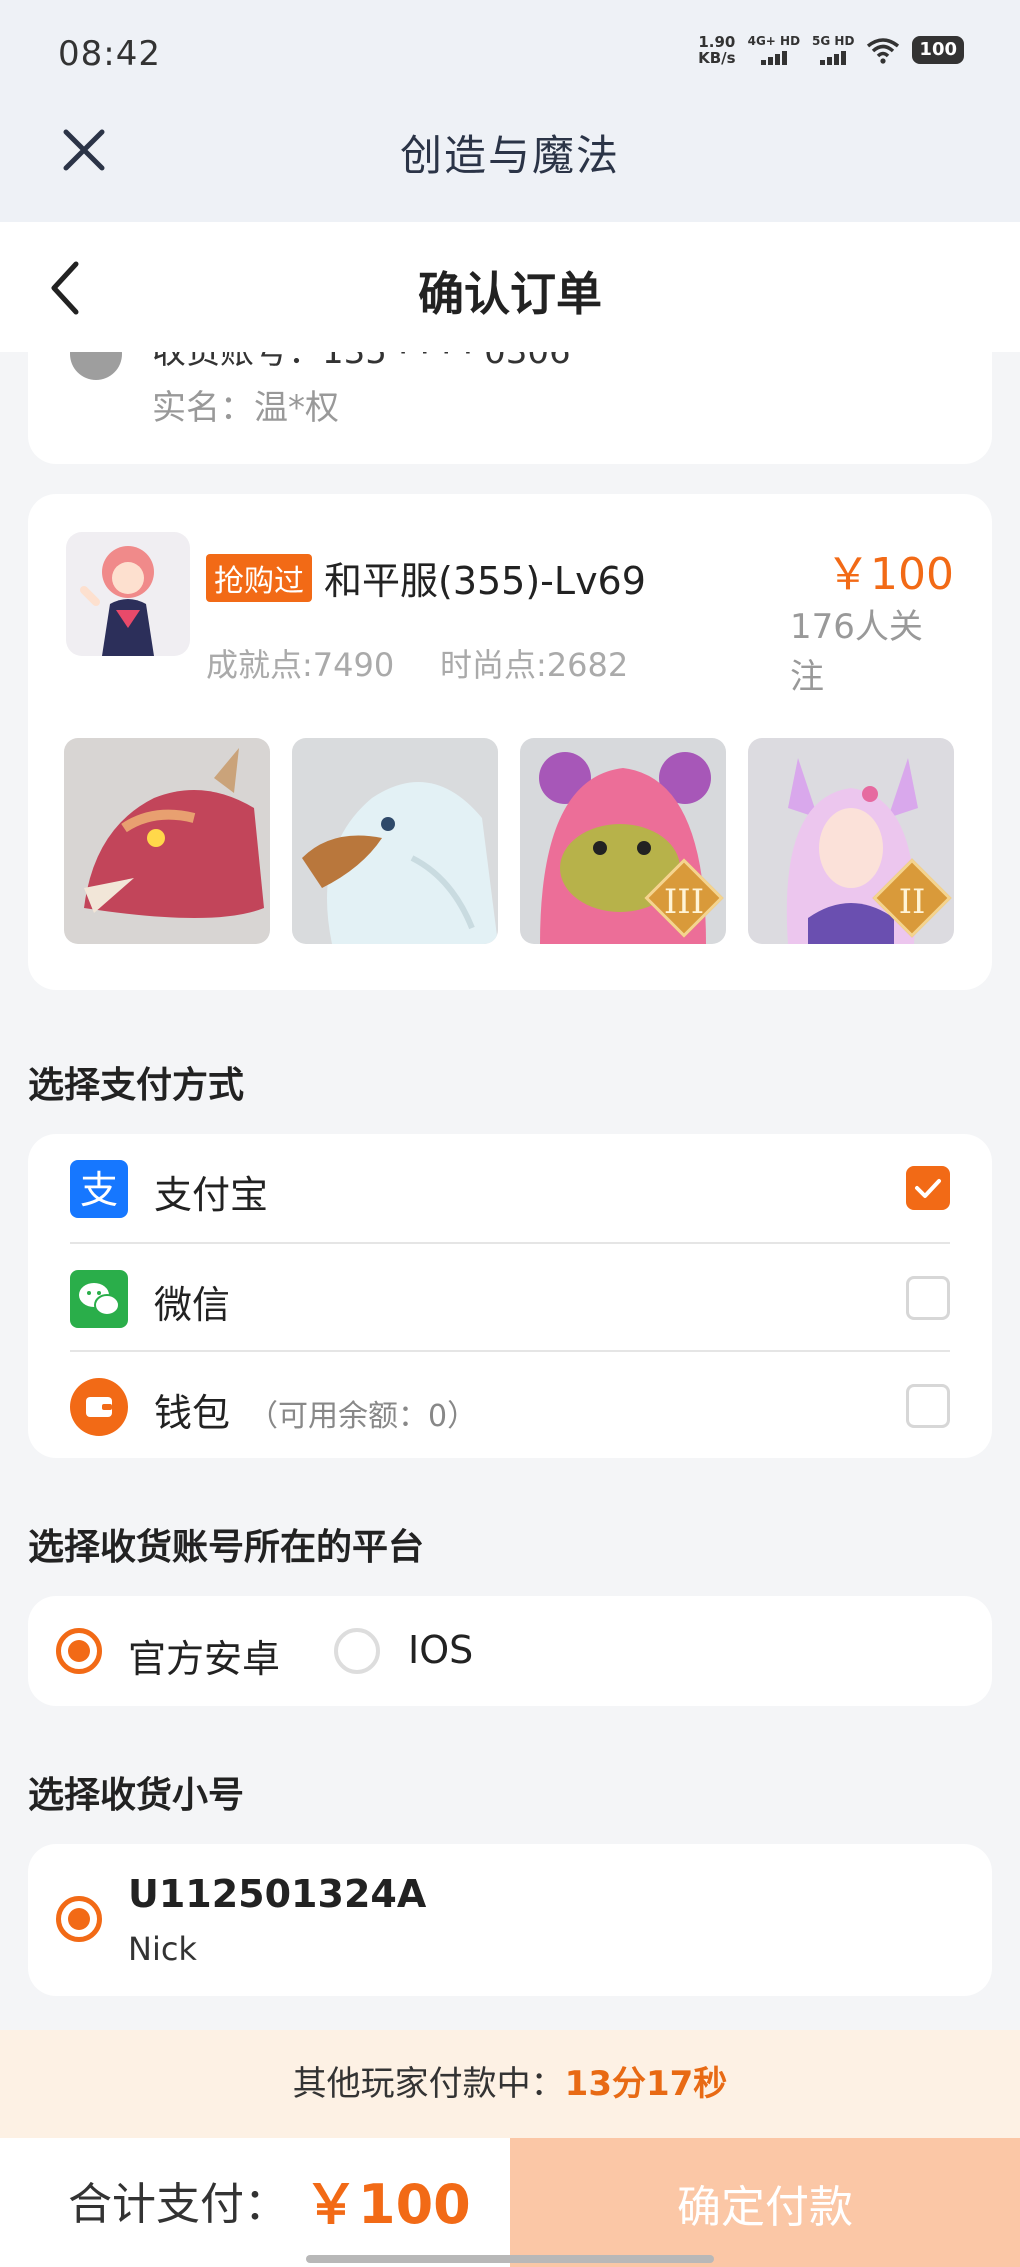  I want to click on wallet-balance: （可用余额：0）, so click(363, 1416).